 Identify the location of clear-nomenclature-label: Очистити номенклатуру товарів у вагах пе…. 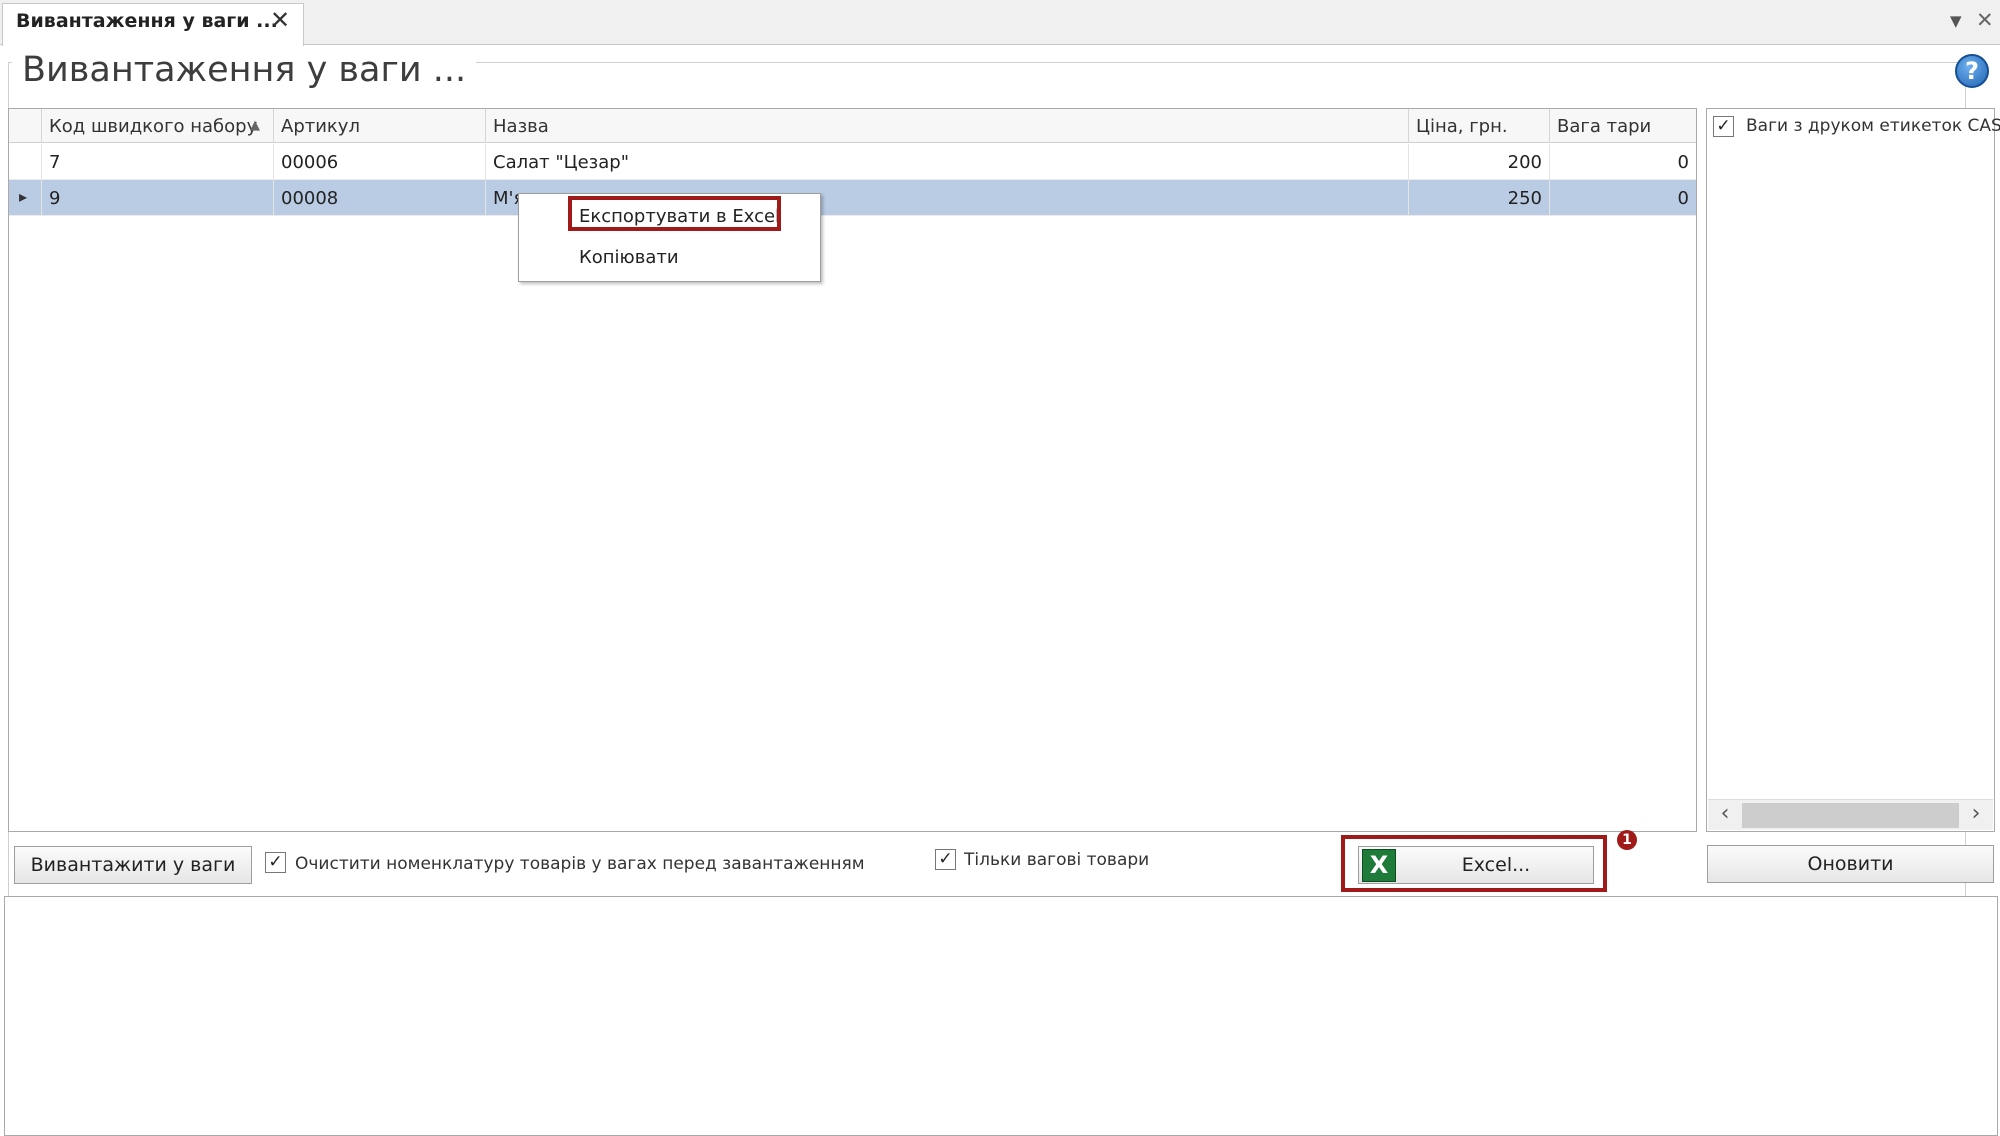
(580, 864).